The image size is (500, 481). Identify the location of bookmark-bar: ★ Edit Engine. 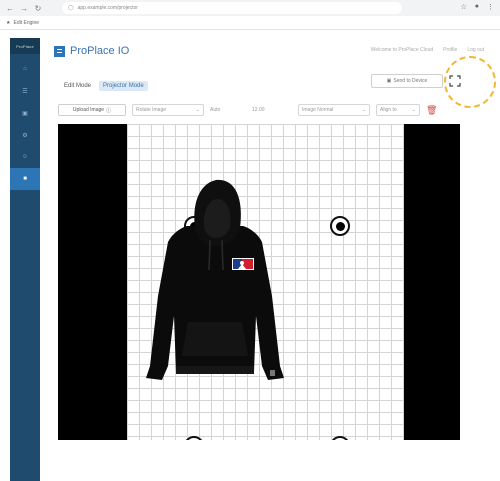
(250, 23).